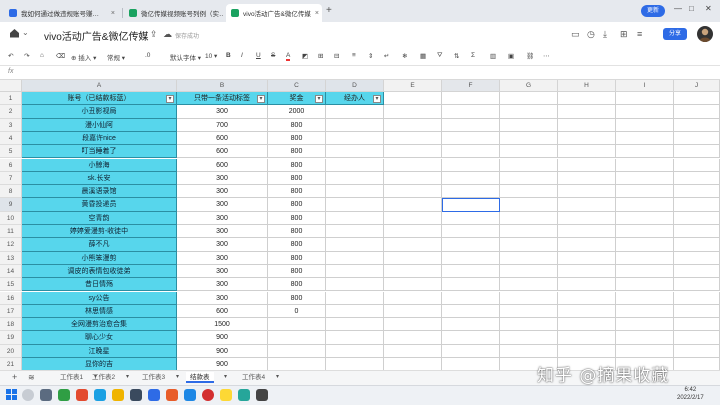 The height and width of the screenshot is (405, 720). I want to click on account-cell: 聊心少女, so click(99, 338).